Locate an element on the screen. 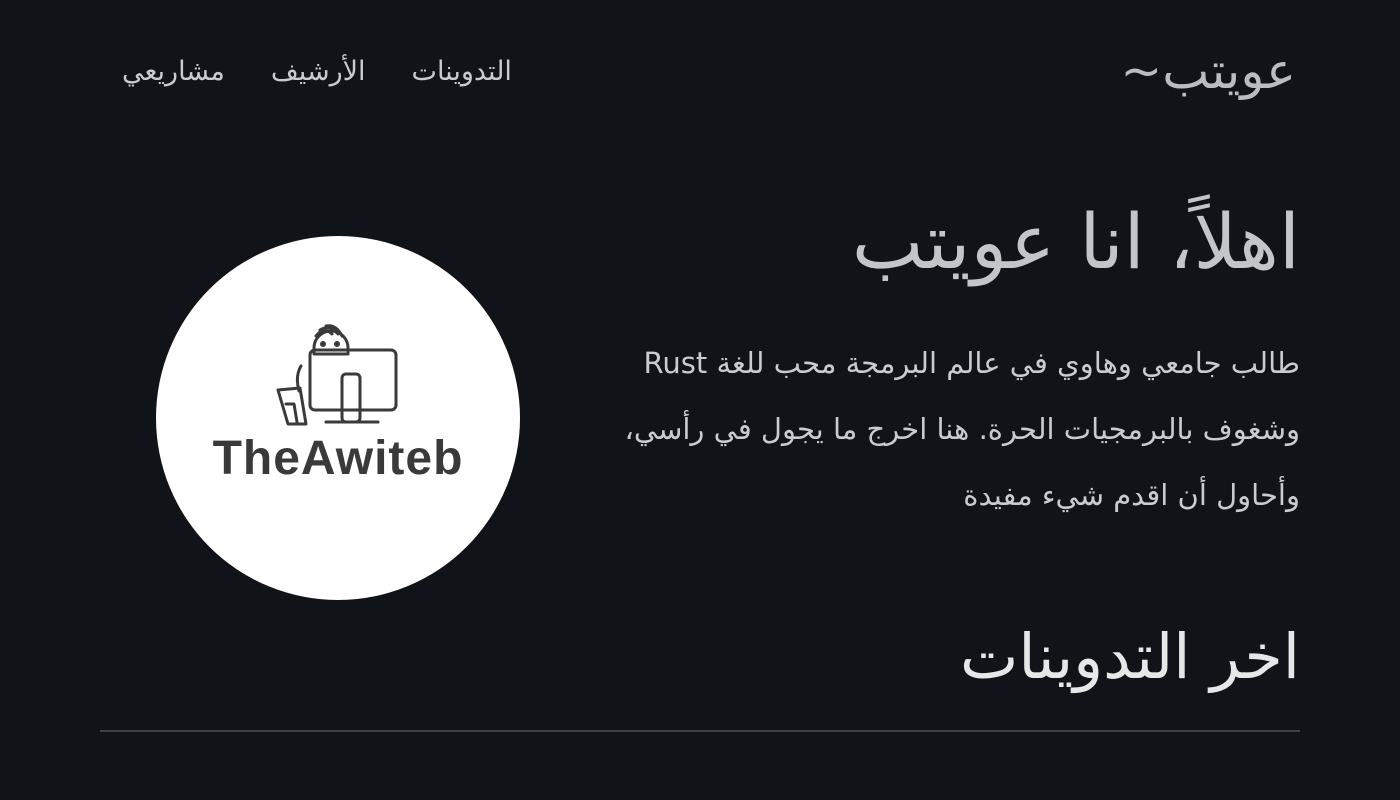 The height and width of the screenshot is (800, 1400). nav-link-projects: مشاريعي is located at coordinates (173, 71).